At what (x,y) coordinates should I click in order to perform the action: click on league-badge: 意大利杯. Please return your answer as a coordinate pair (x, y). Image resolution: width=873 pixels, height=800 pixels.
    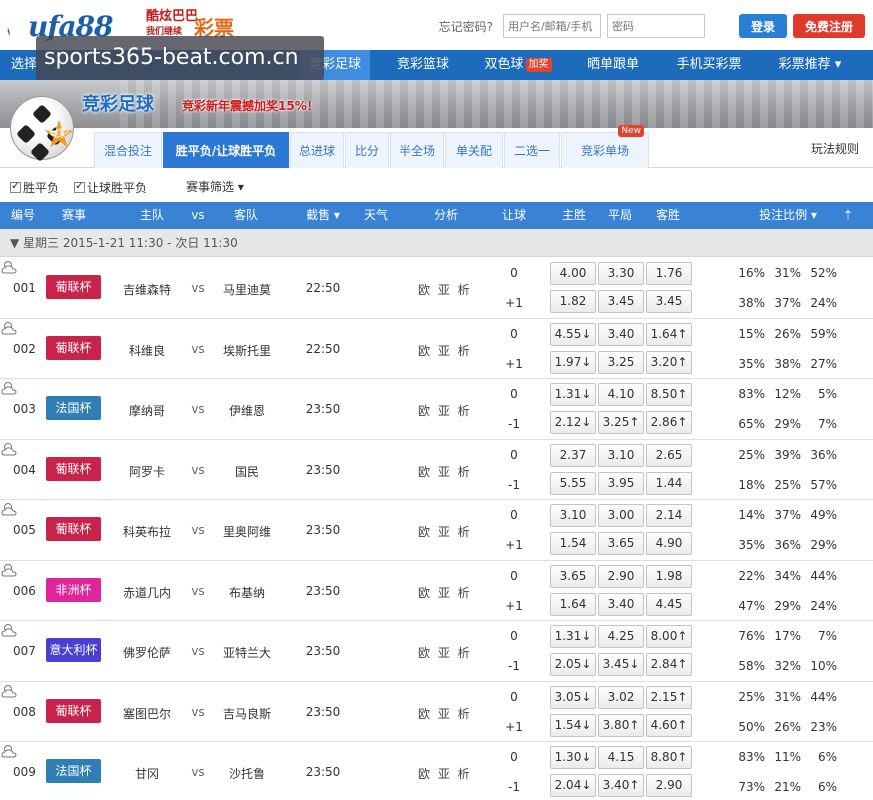
    Looking at the image, I should click on (73, 650).